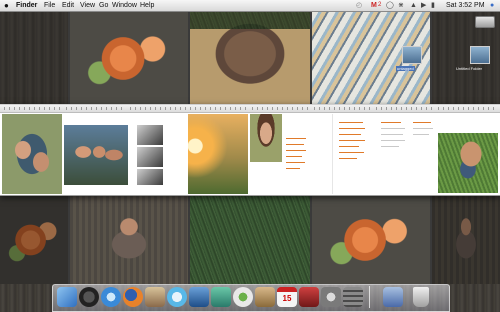 This screenshot has height=312, width=500. What do you see at coordinates (26, 5) in the screenshot?
I see `menu-finder: Finder` at bounding box center [26, 5].